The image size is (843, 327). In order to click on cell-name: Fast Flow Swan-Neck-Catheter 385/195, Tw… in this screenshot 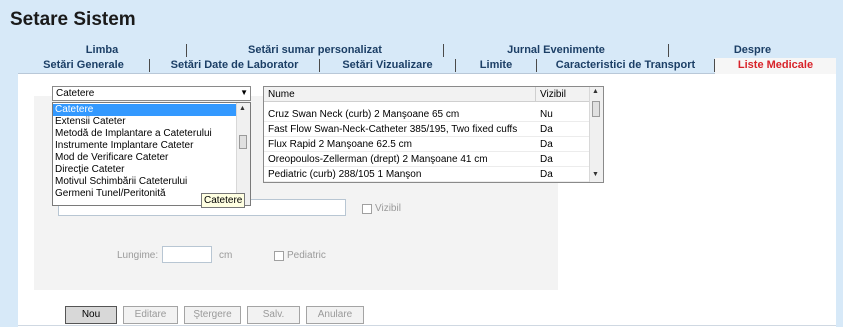, I will do `click(393, 129)`.